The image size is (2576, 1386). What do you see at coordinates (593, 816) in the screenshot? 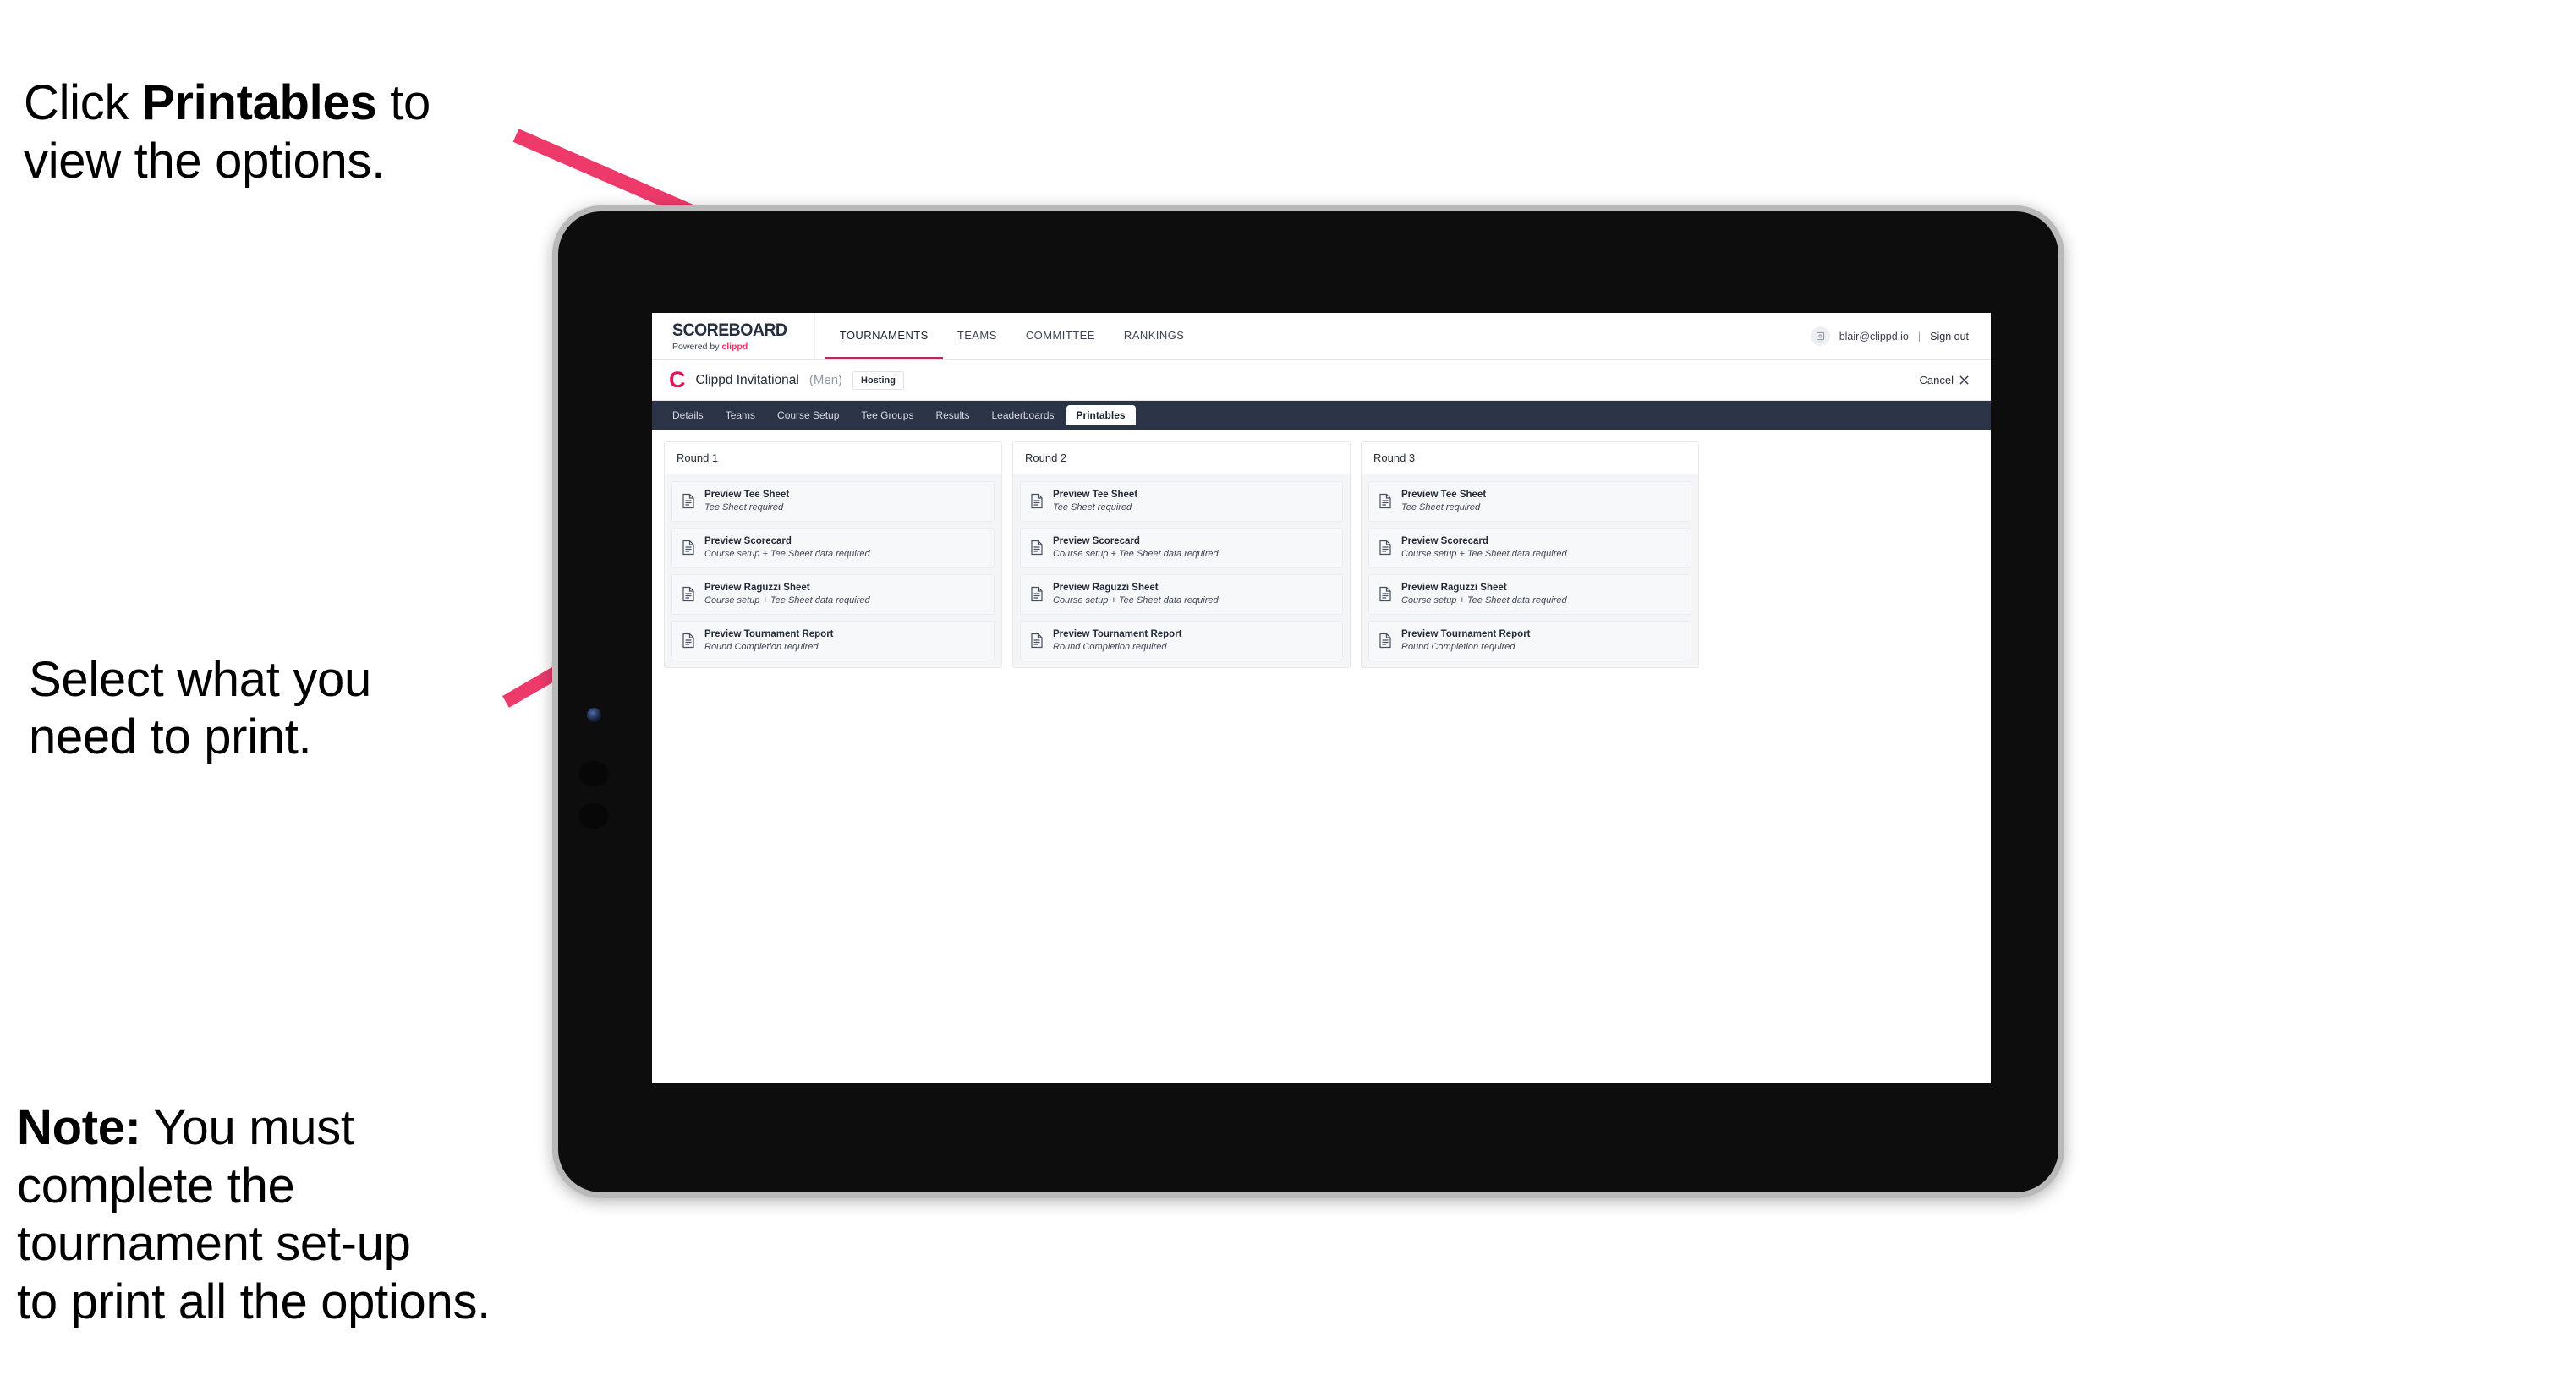
I see `device-volume-down-button` at bounding box center [593, 816].